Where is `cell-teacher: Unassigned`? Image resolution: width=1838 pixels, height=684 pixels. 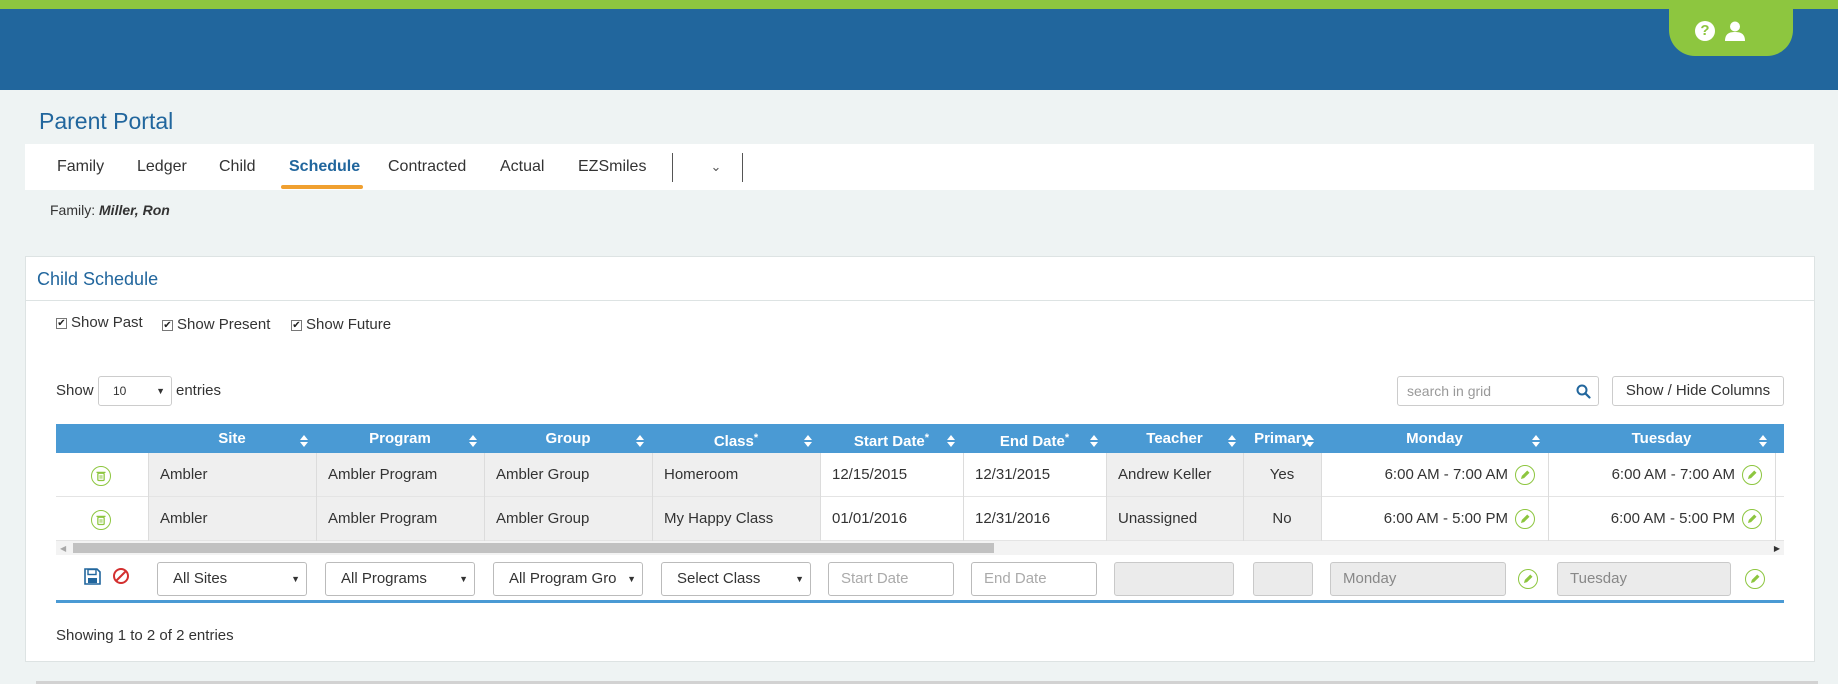 cell-teacher: Unassigned is located at coordinates (1174, 518).